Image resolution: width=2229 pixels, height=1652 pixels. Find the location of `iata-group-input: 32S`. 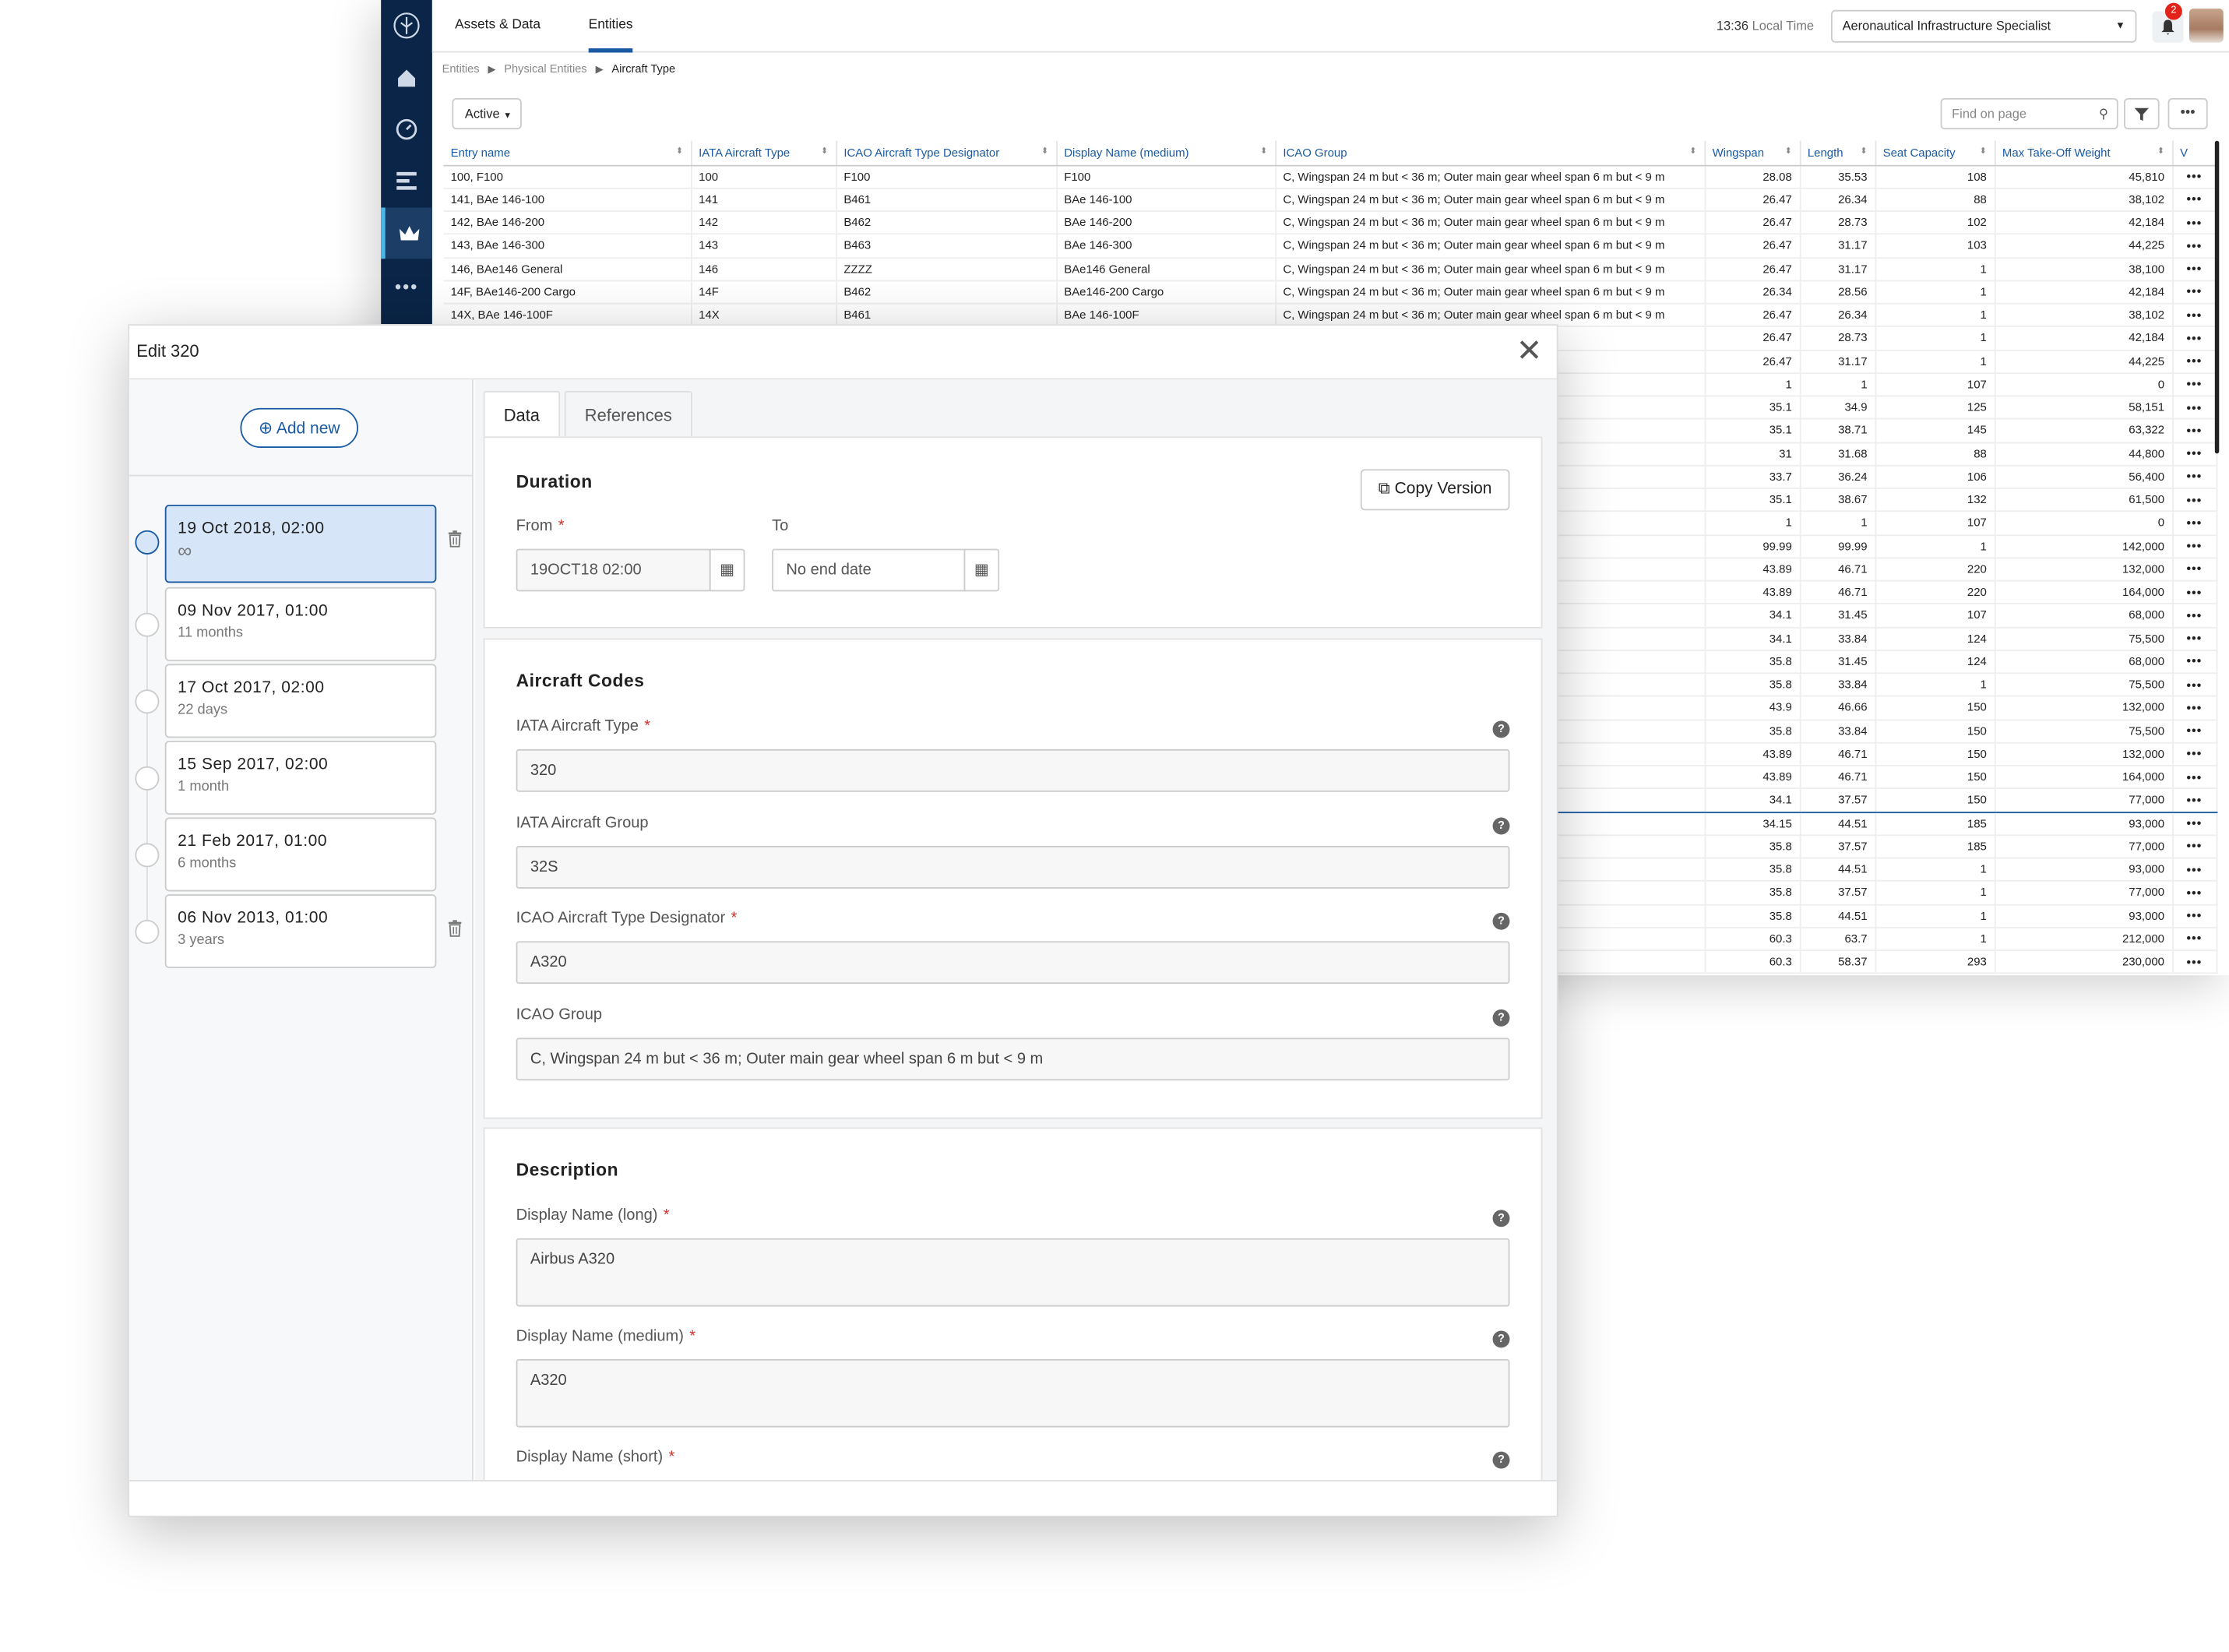

iata-group-input: 32S is located at coordinates (1013, 867).